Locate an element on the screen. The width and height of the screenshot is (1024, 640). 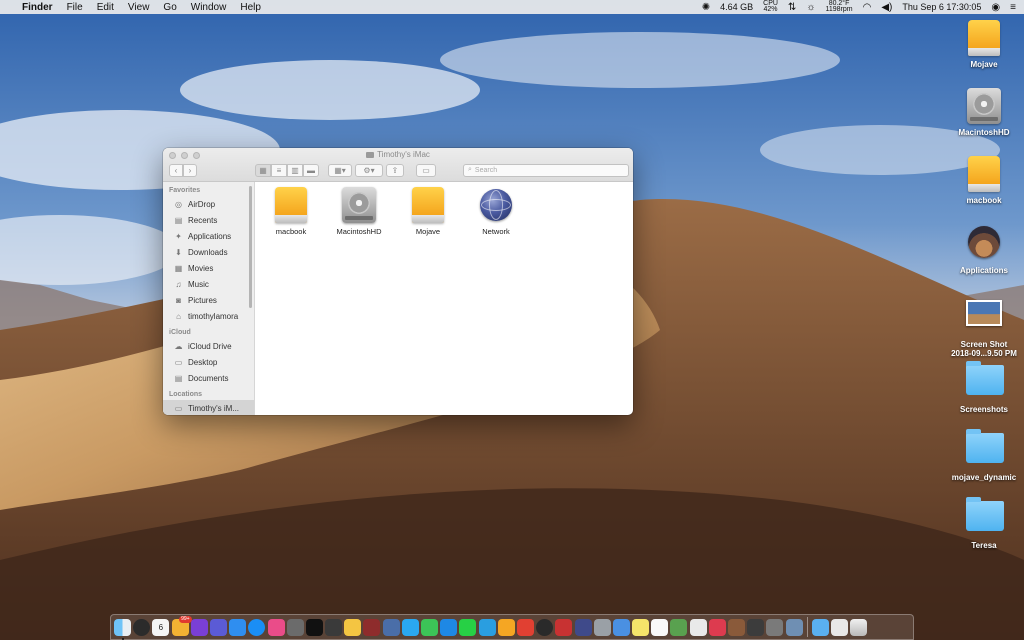
icon-view-button: ▦ is located at coordinates (263, 170).